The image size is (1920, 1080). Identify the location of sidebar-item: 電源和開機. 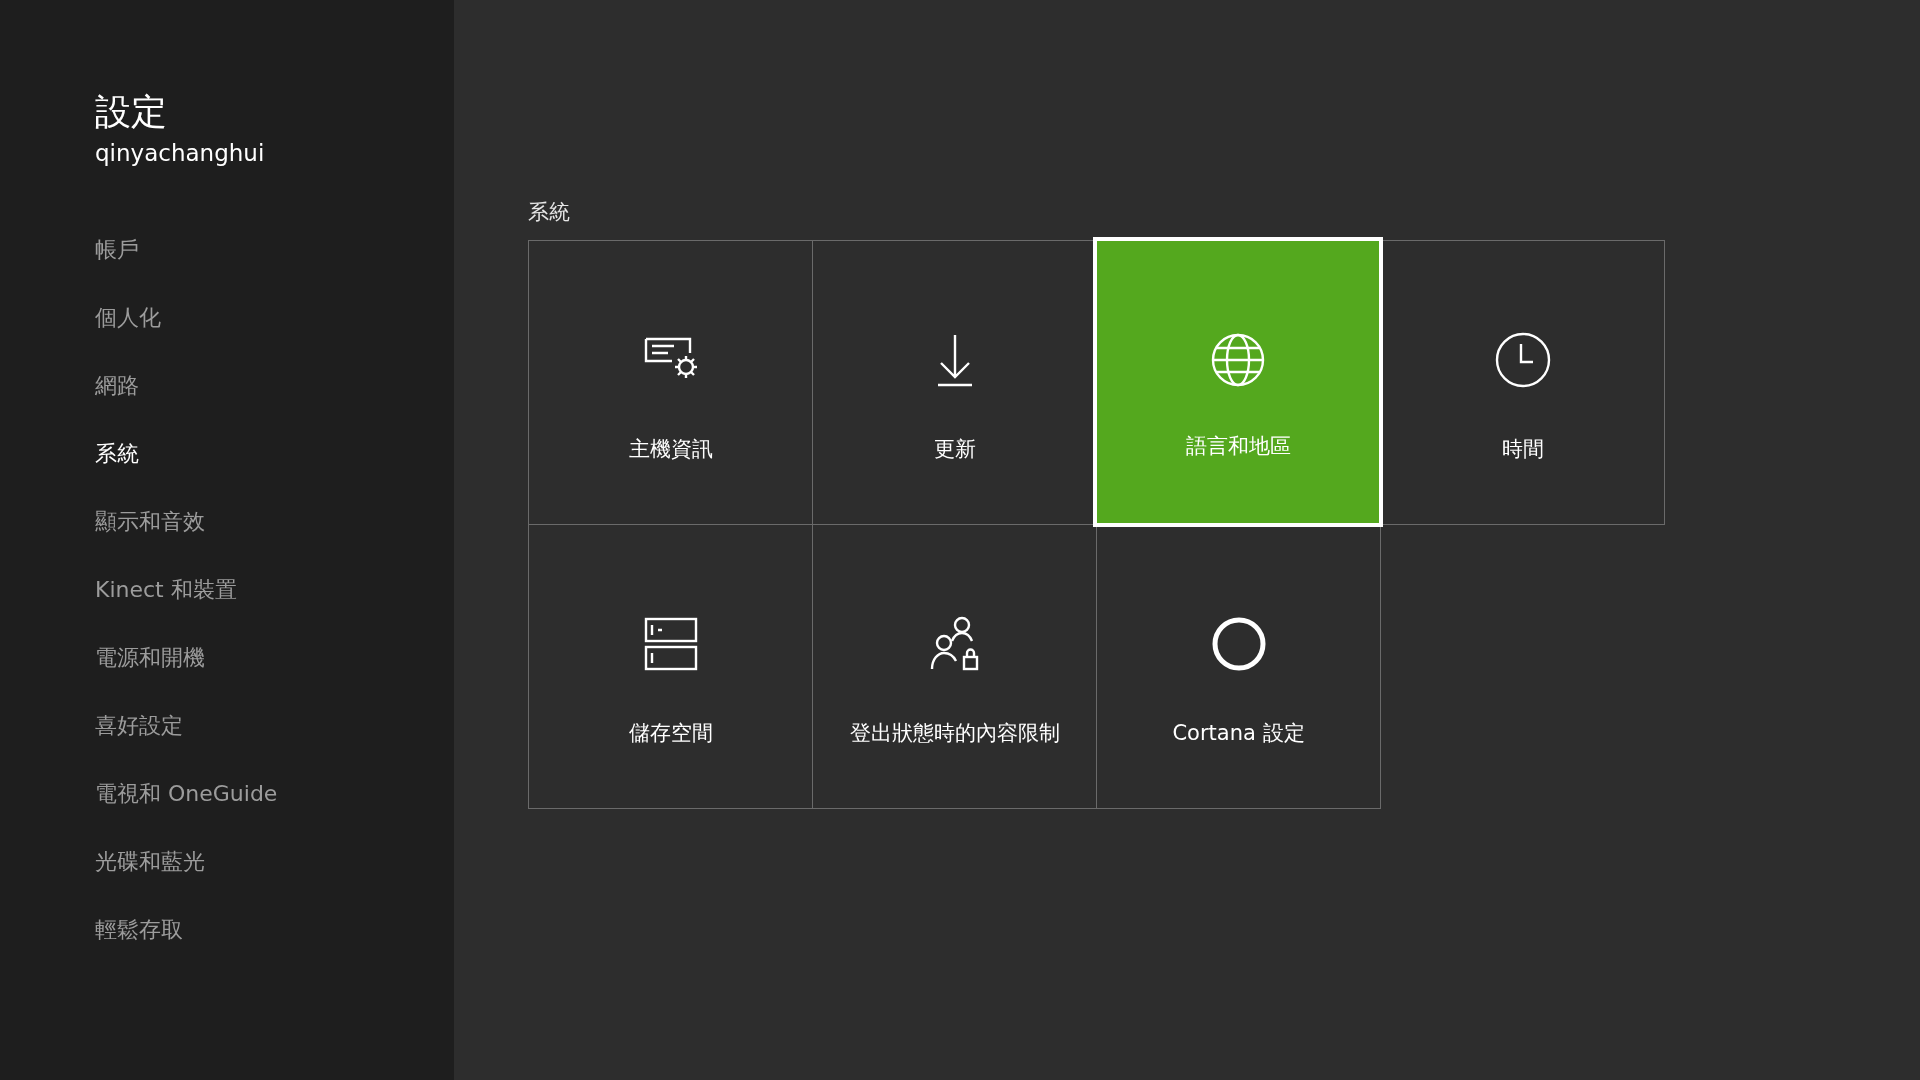
(274, 658).